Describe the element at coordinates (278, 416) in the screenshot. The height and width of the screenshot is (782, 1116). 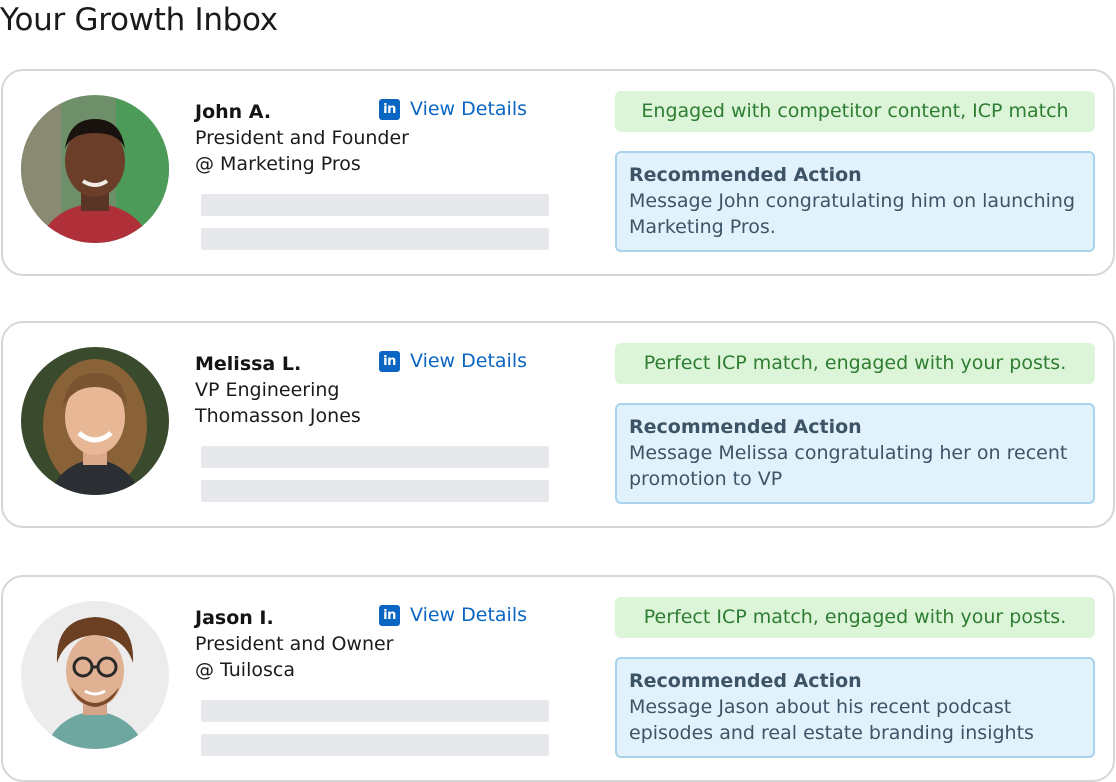
I see `lead-company: Thomasson Jones` at that location.